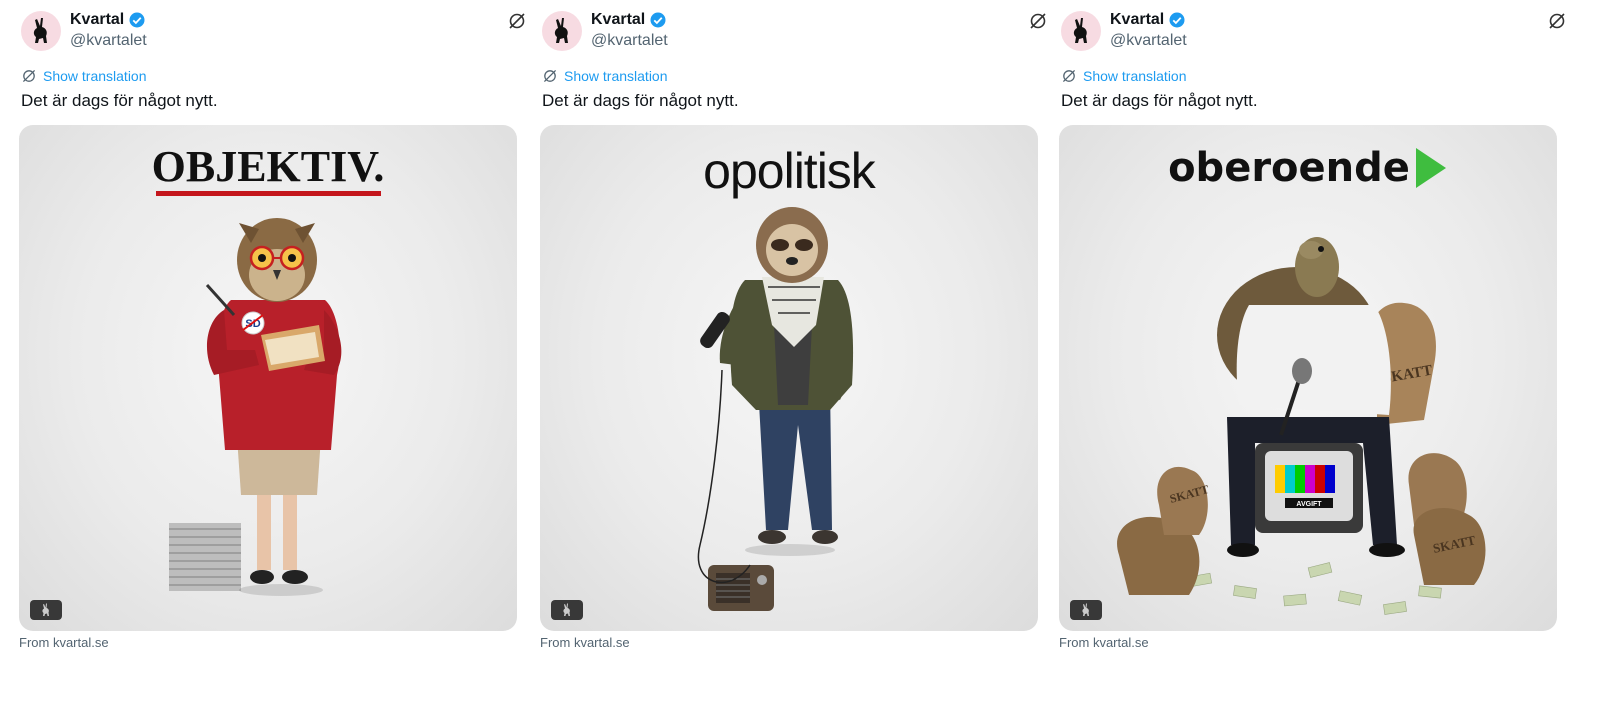 Image resolution: width=1600 pixels, height=711 pixels. Describe the element at coordinates (1309, 504) in the screenshot. I see `tv-label: AVGIFT` at that location.